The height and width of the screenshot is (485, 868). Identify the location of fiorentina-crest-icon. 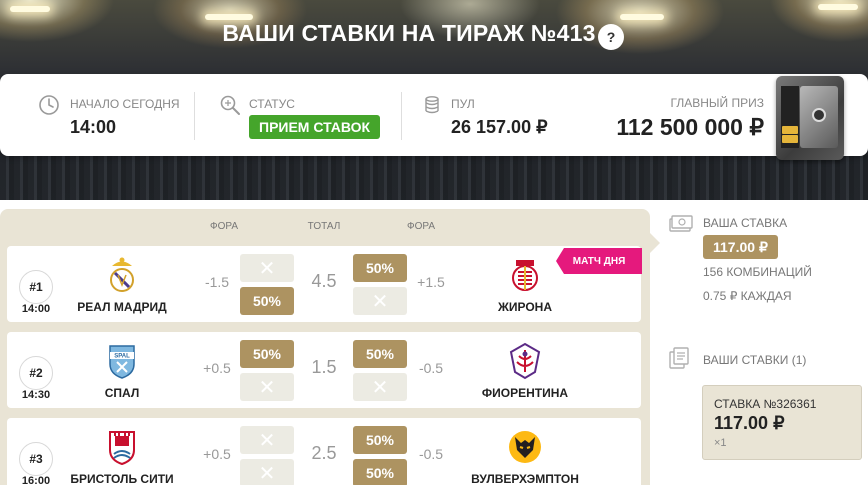
(525, 361).